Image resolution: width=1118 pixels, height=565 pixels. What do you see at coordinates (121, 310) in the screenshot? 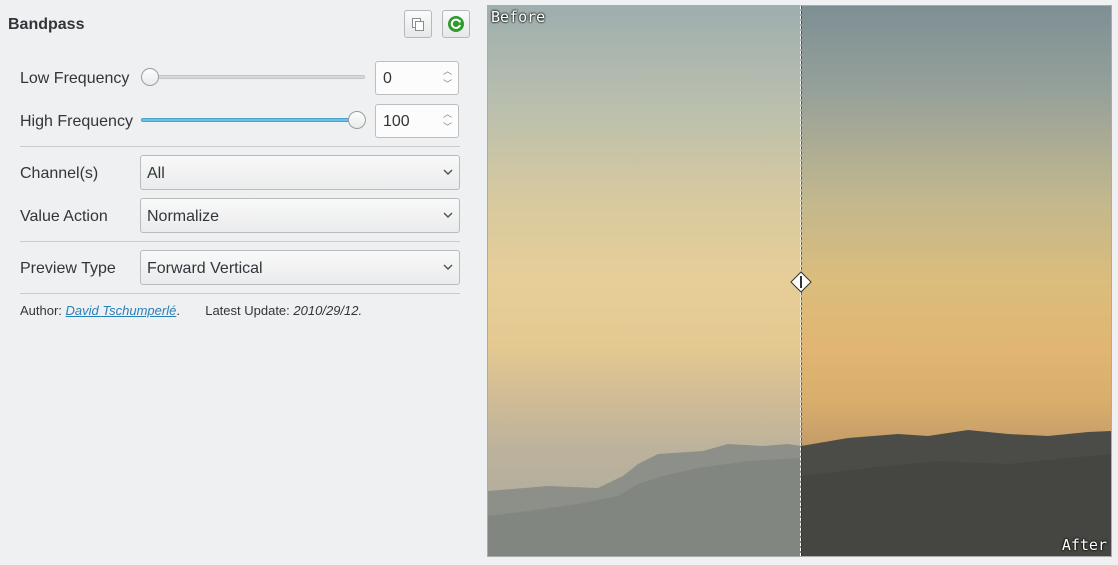
I see `author-link: David Tschumperlé` at bounding box center [121, 310].